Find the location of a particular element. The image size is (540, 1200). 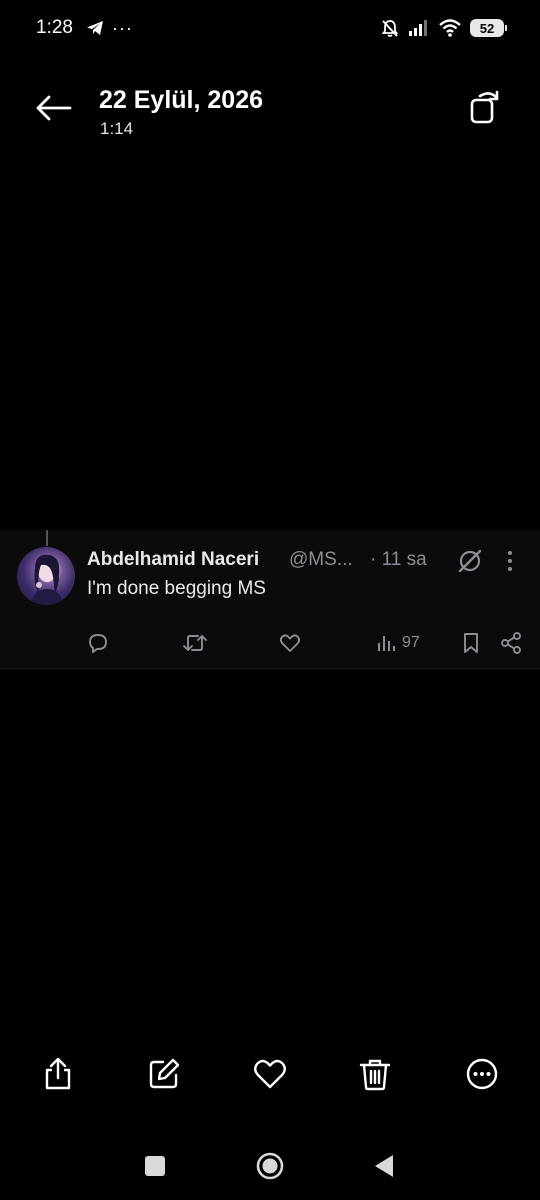

reply-button is located at coordinates (98, 643).